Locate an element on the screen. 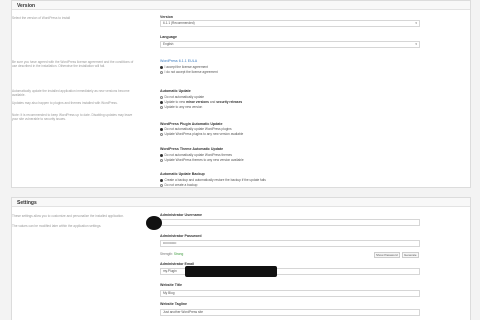 The width and height of the screenshot is (480, 320). version-select-value: 6.1.1 (Recommended) is located at coordinates (179, 23).